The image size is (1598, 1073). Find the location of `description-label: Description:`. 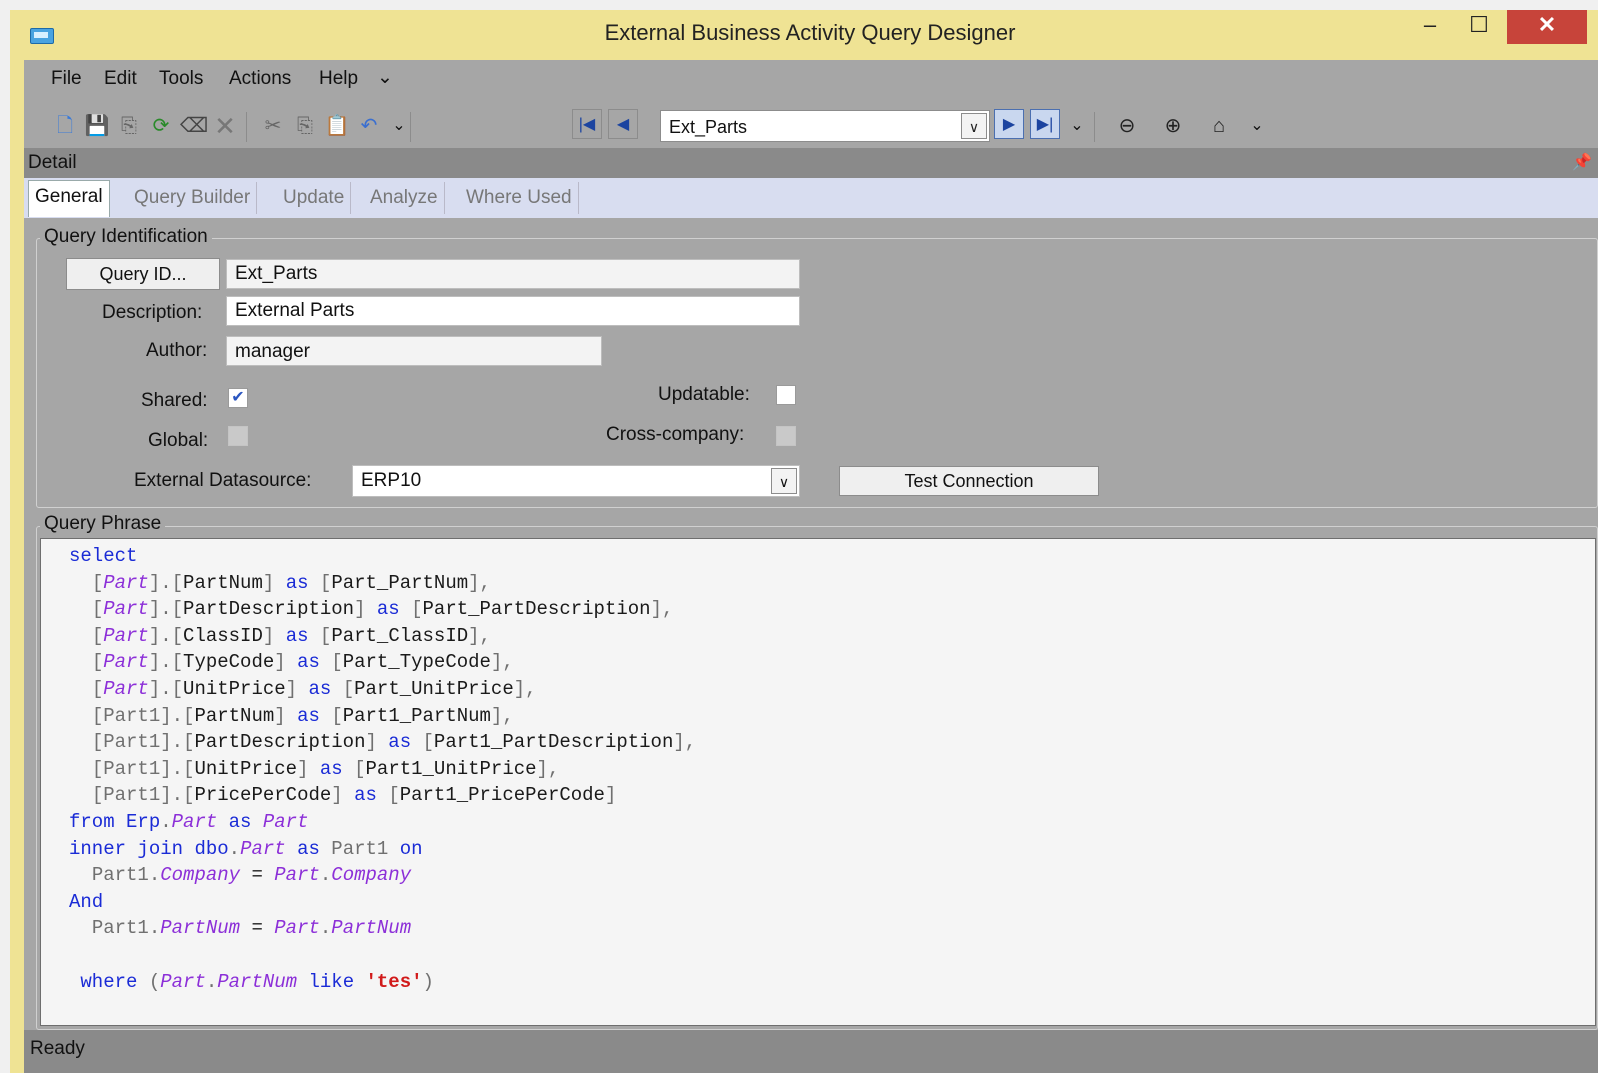

description-label: Description: is located at coordinates (152, 312).